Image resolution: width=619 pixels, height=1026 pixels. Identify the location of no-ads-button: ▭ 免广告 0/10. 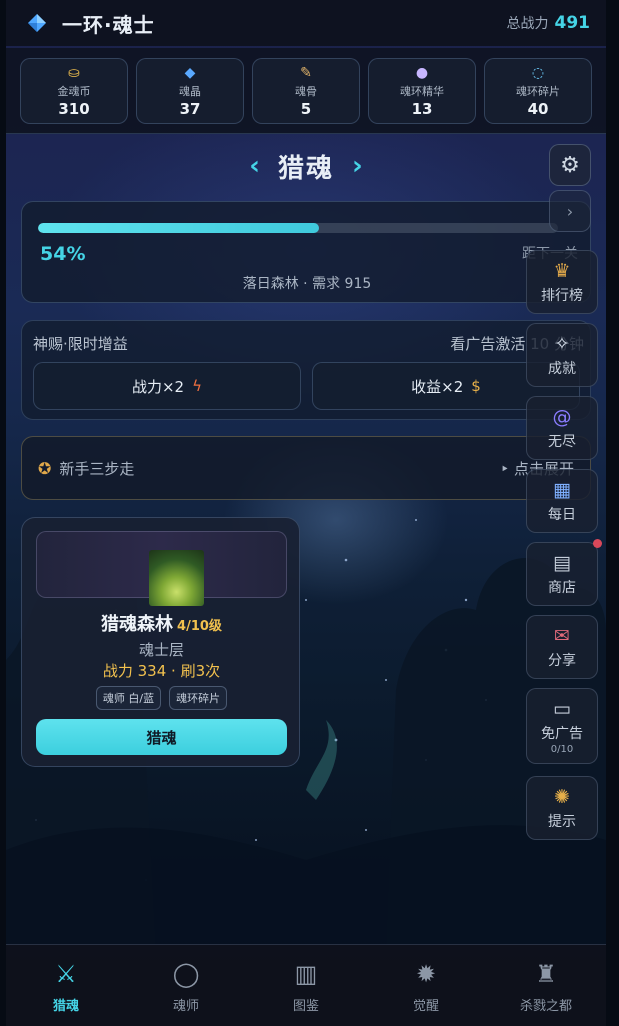
(562, 726).